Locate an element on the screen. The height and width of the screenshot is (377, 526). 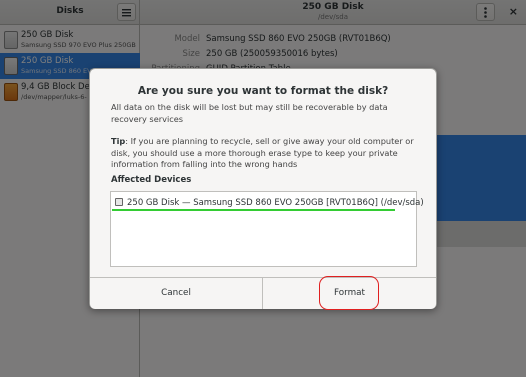
hard-disk-icon is located at coordinates (119, 202).